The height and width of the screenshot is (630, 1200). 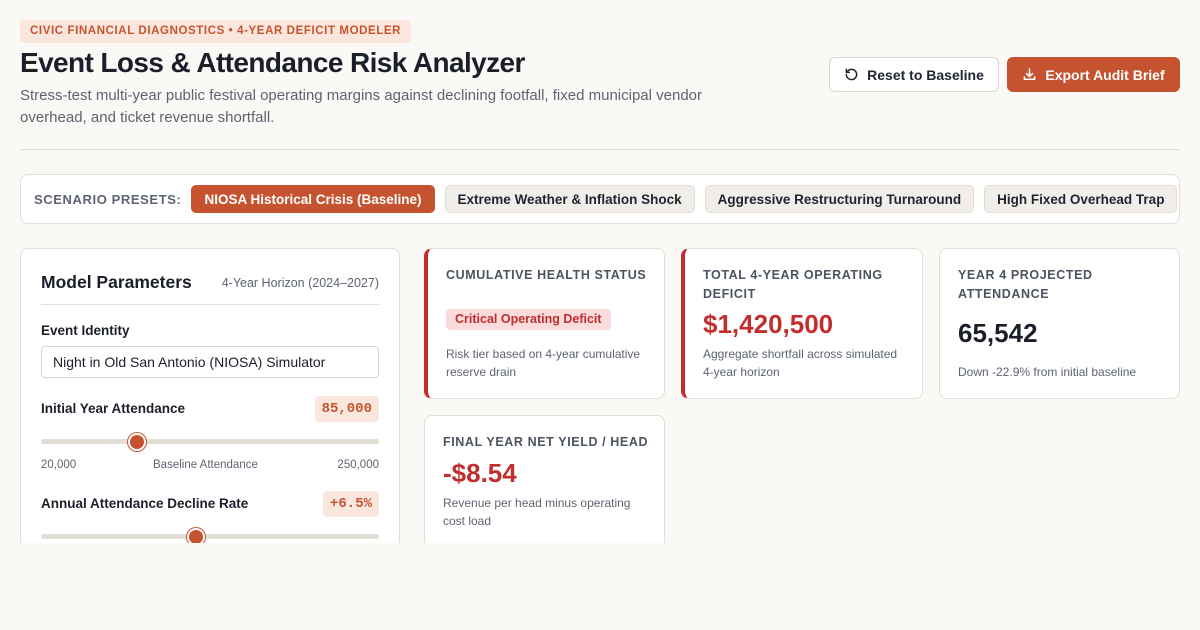 I want to click on export-audit-button: Export Audit Brief, so click(x=1093, y=74).